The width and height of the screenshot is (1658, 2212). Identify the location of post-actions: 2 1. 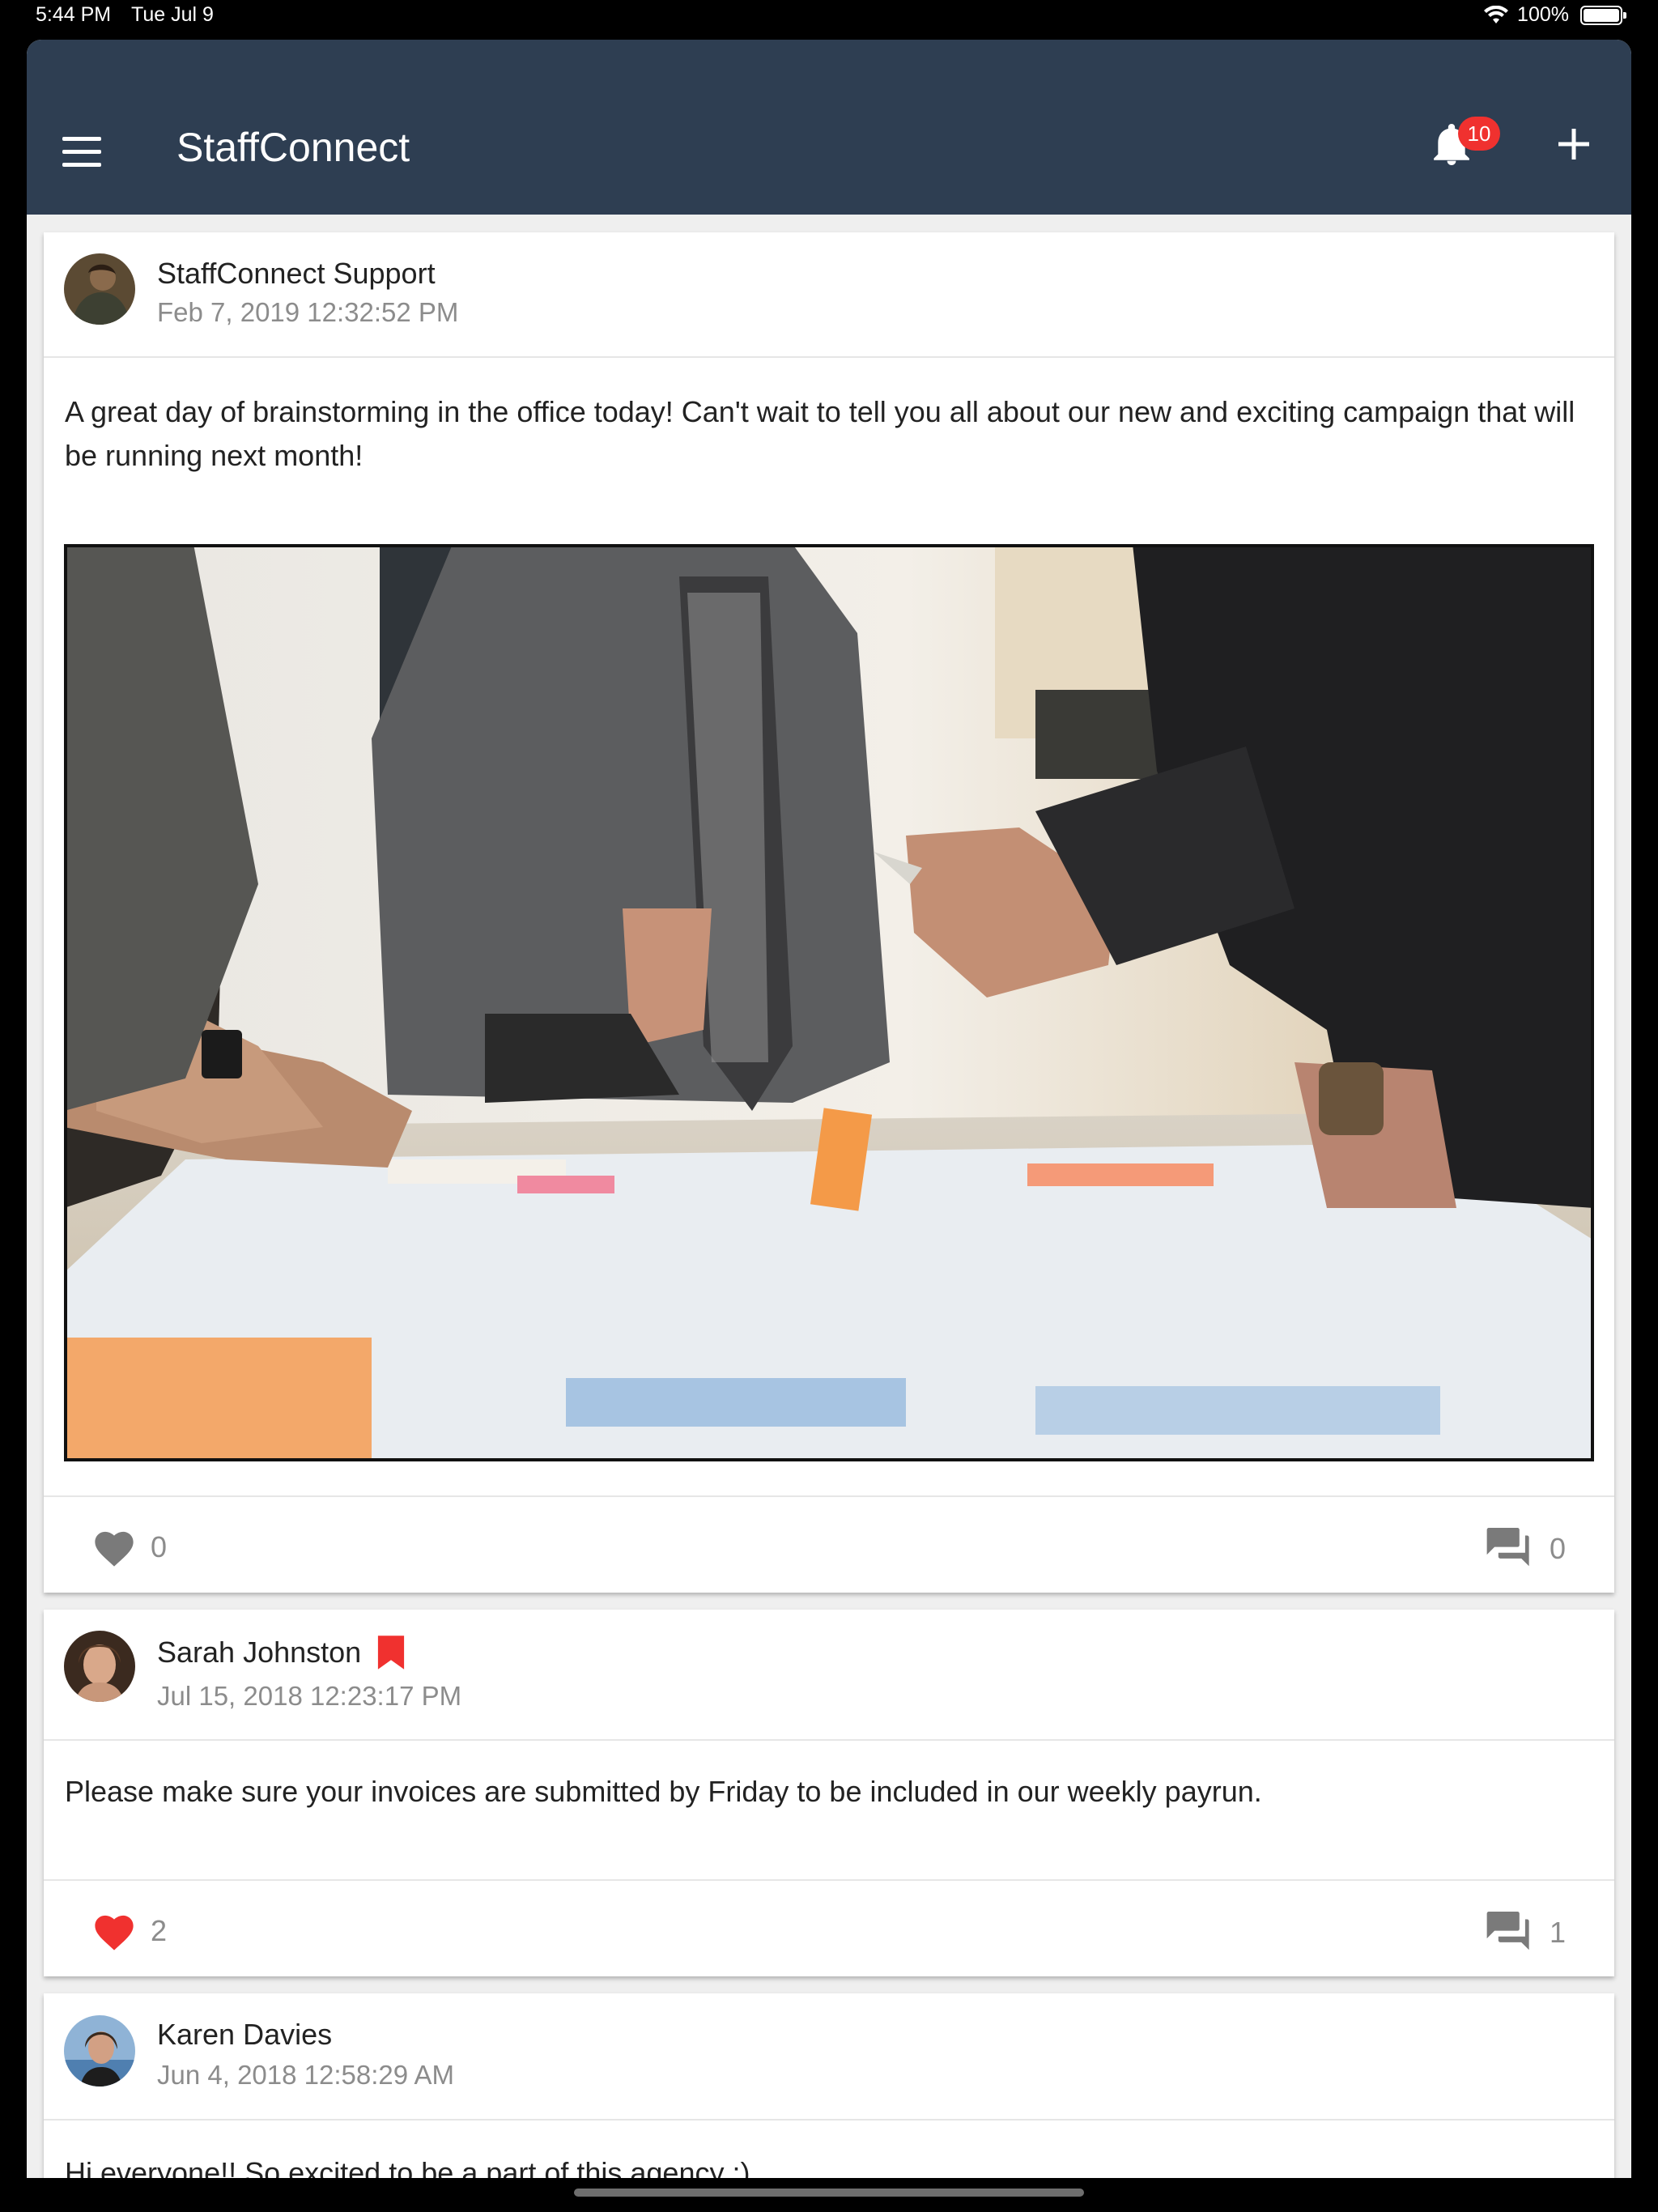
(829, 1929).